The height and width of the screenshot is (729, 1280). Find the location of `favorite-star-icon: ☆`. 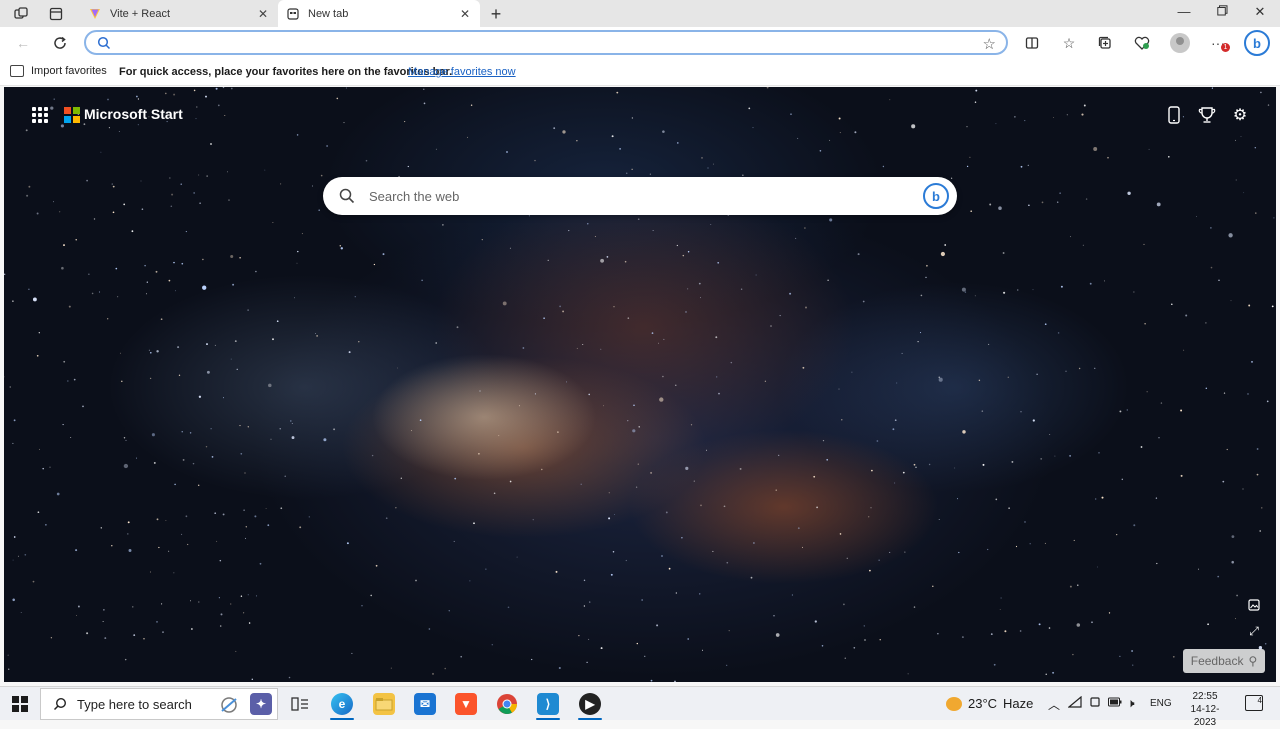

favorite-star-icon: ☆ is located at coordinates (989, 44).